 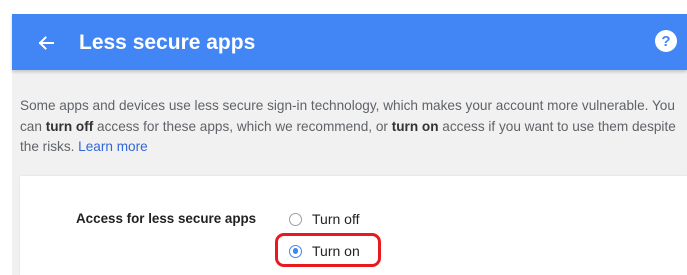 I want to click on turn-off-label: Turn off, so click(x=336, y=219).